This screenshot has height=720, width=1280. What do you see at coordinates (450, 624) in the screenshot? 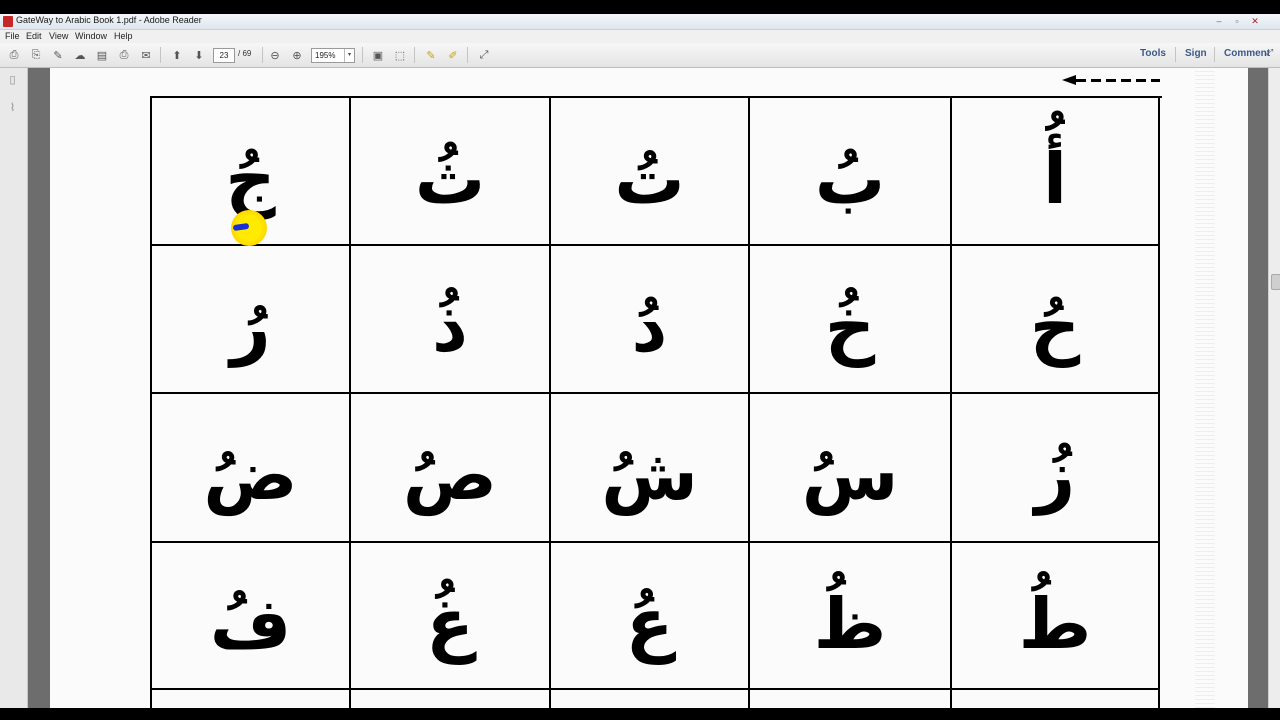
I see `arabic-letter: غُ` at bounding box center [450, 624].